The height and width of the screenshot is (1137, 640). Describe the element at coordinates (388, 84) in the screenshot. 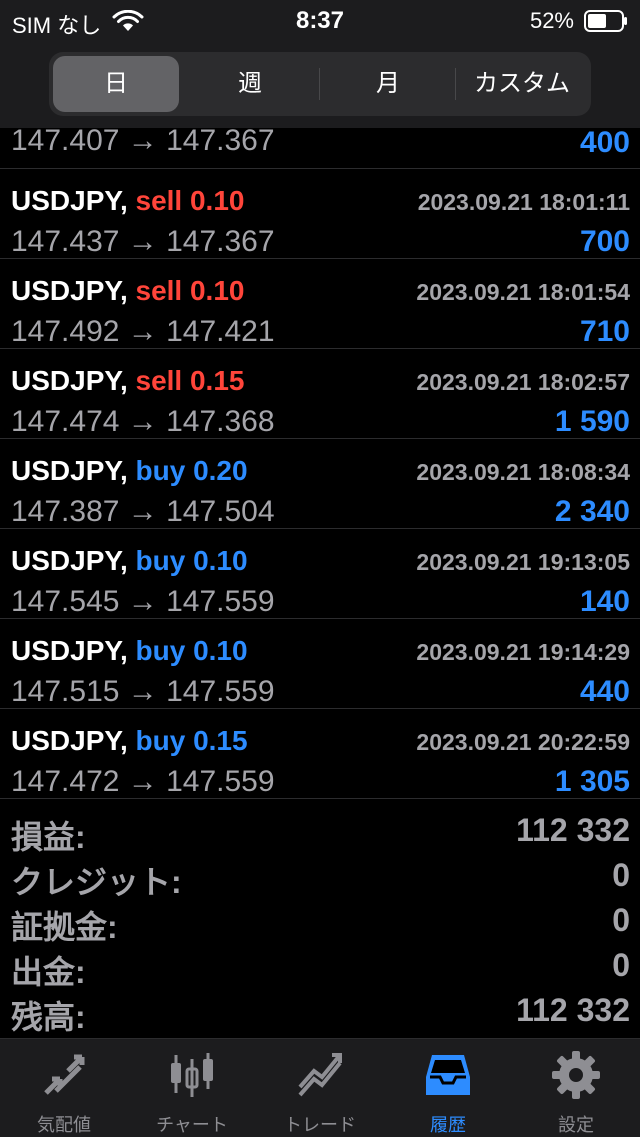

I see `segment-month: 月` at that location.